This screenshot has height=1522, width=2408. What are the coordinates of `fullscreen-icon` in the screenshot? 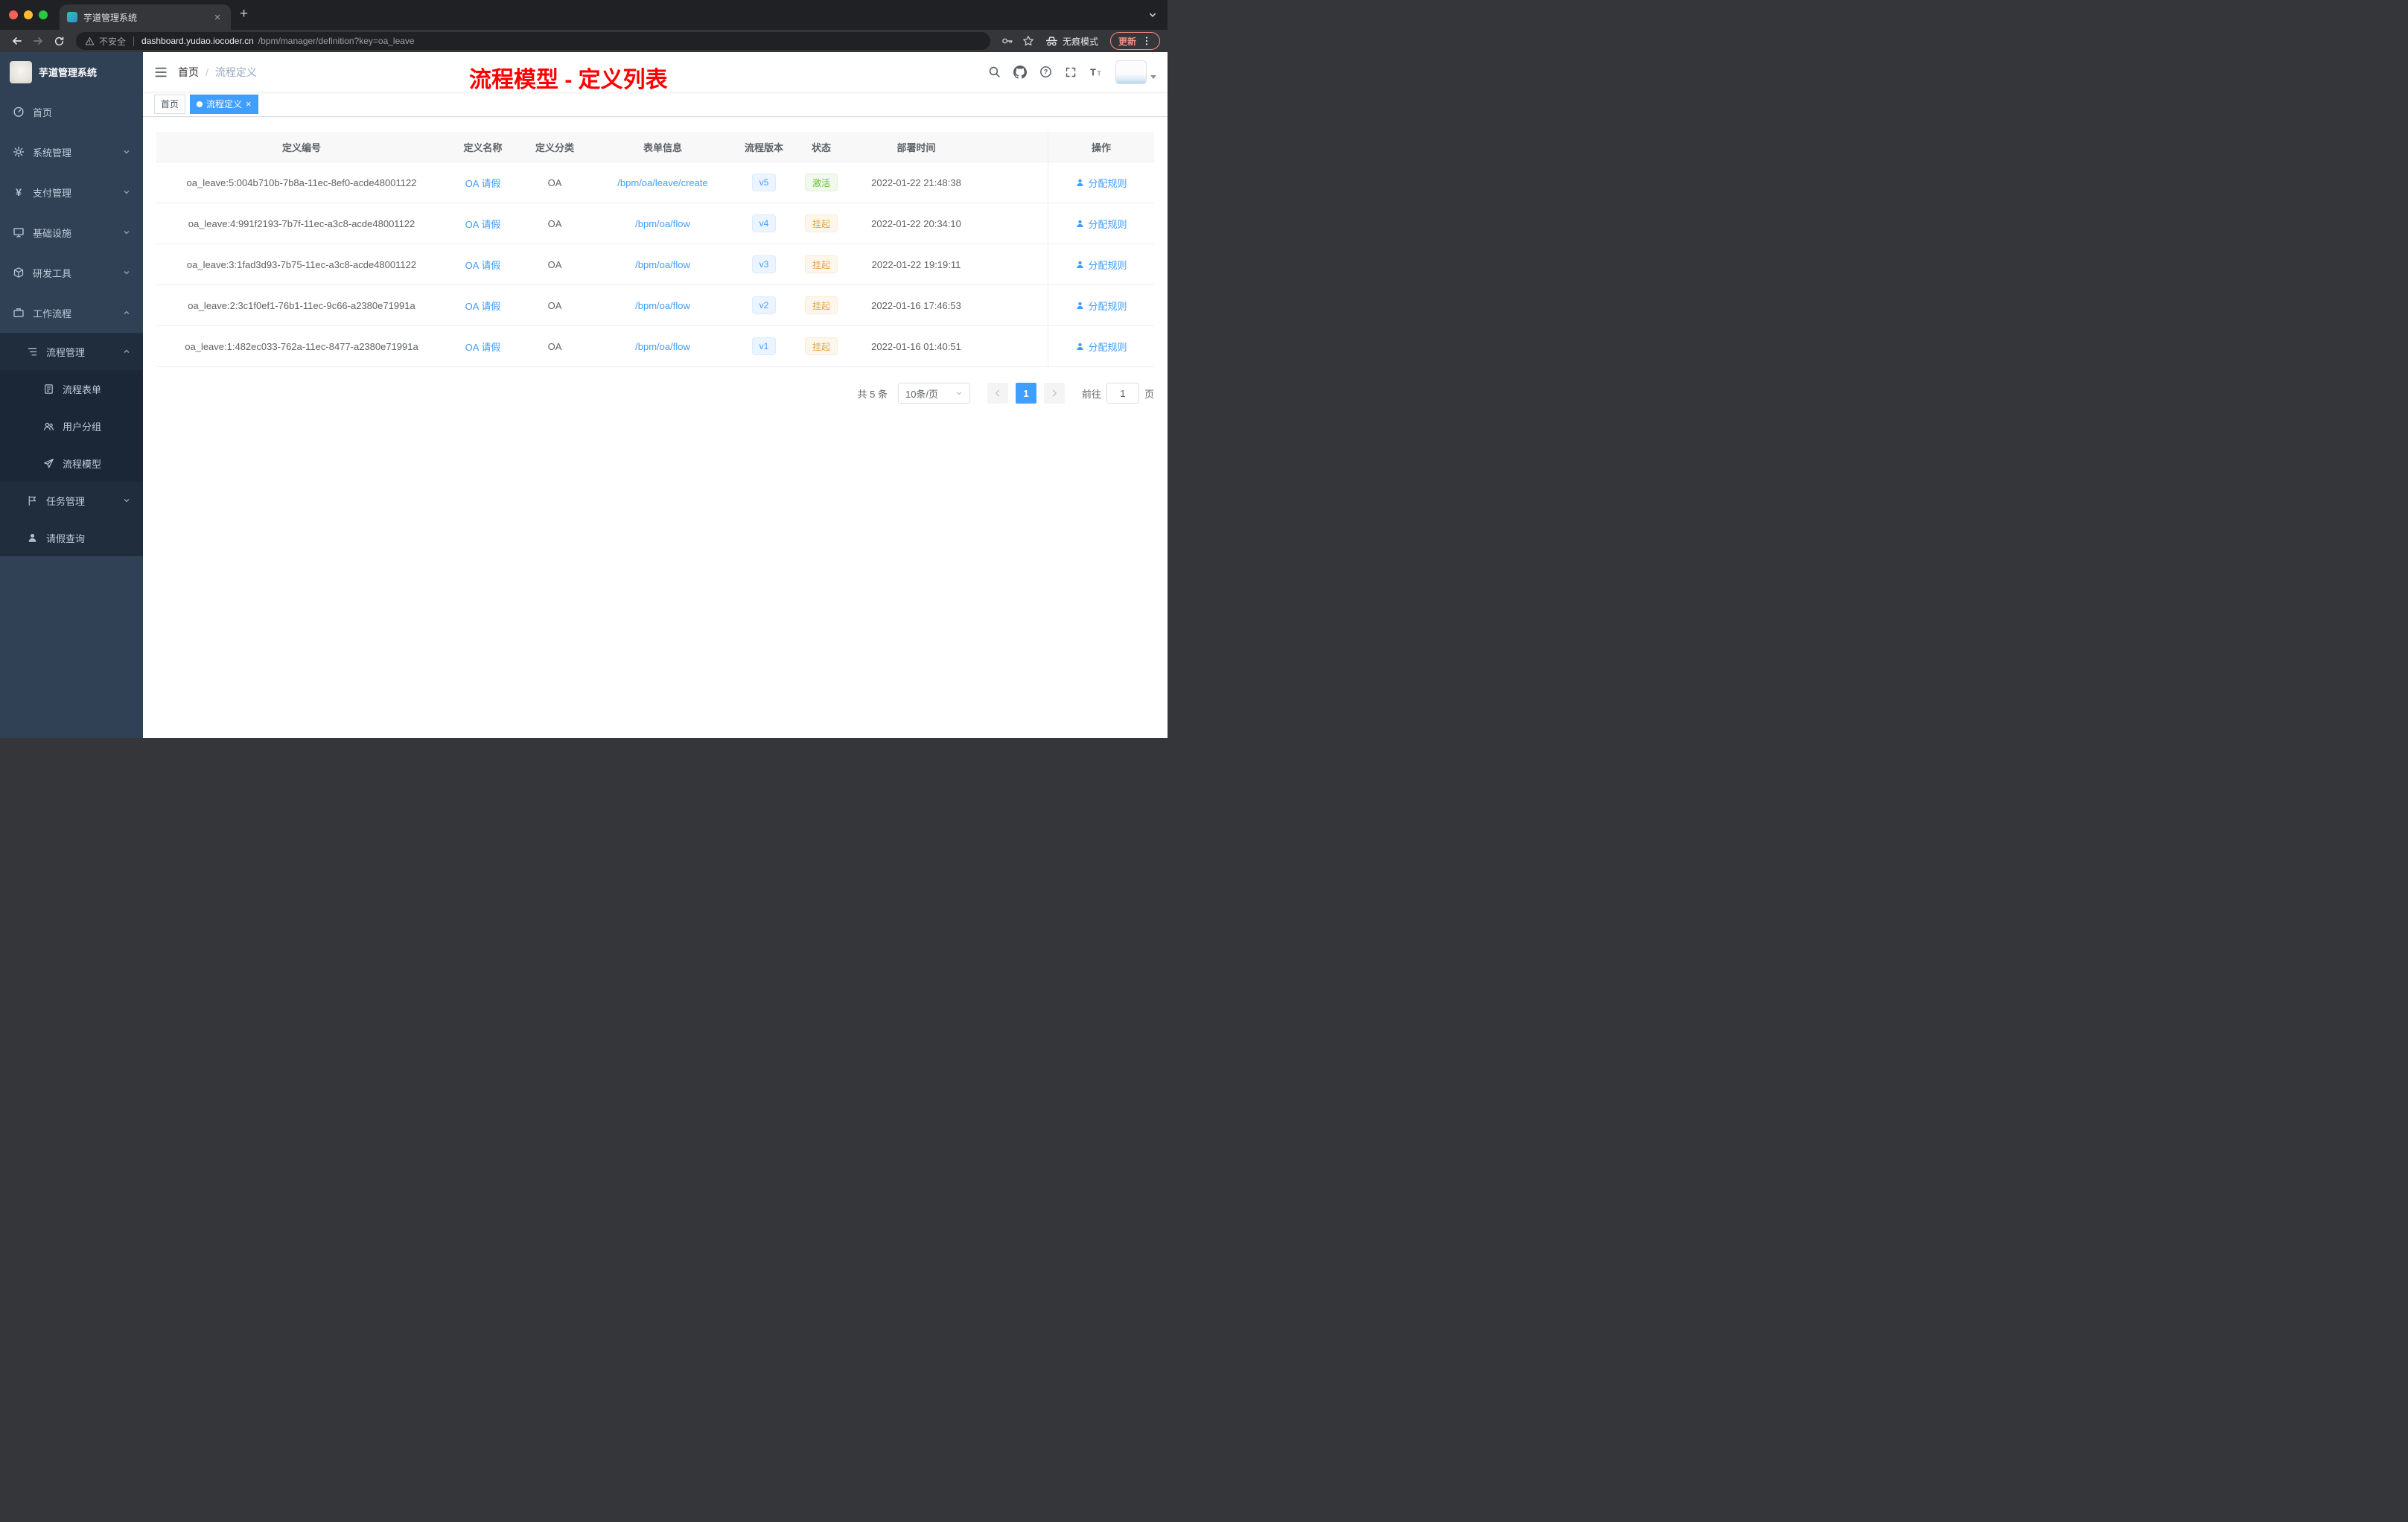 It's located at (1071, 72).